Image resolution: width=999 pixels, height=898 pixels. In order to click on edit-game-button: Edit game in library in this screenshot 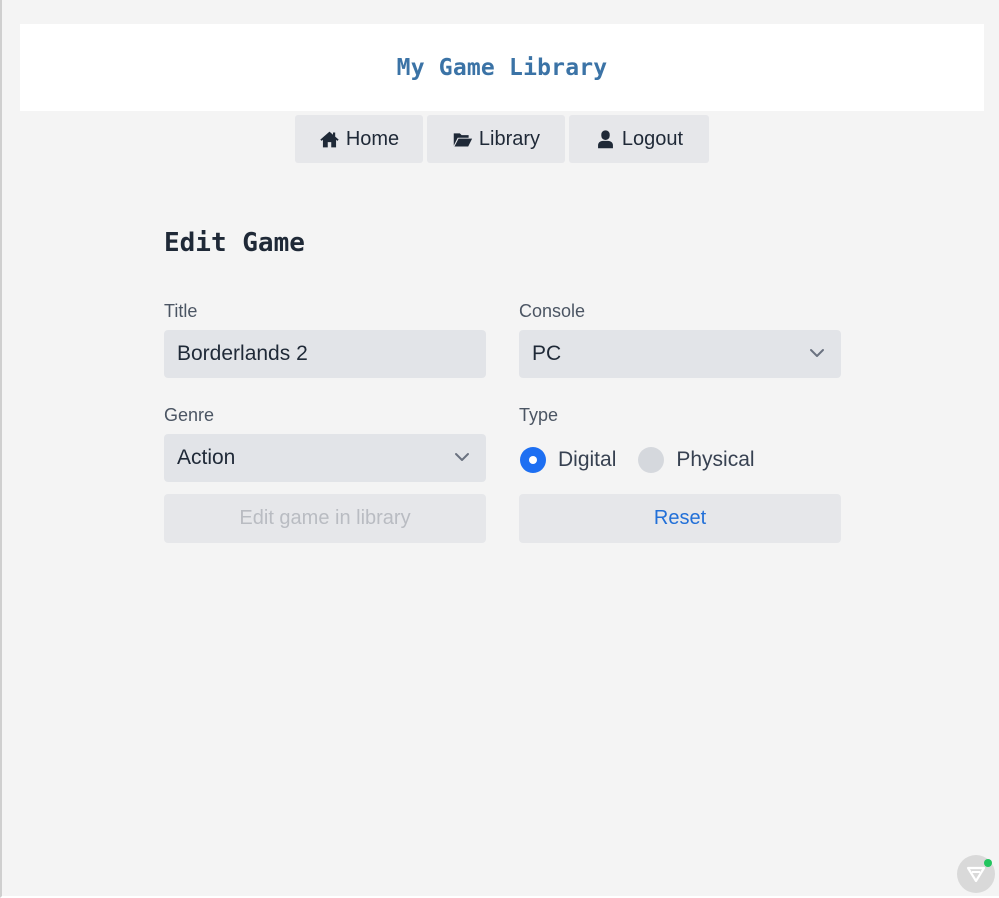, I will do `click(325, 518)`.